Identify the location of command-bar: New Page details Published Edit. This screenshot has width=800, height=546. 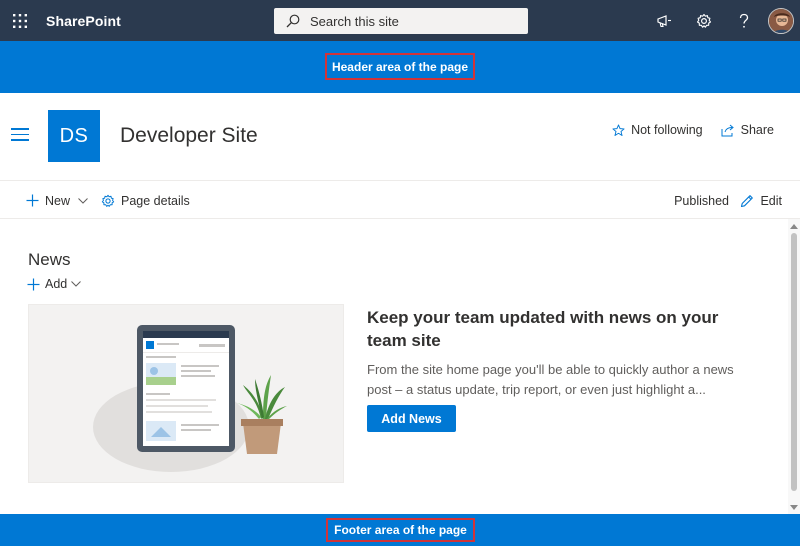
(400, 200).